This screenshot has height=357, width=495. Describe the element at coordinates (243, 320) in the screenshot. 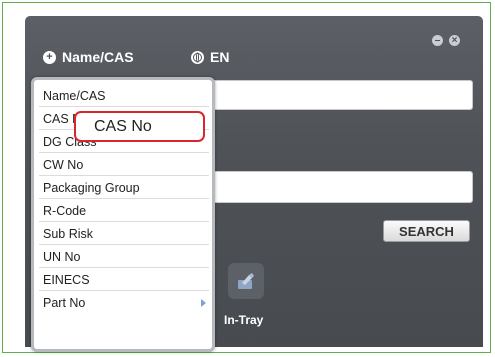

I see `in-tray-label: In-Tray` at that location.